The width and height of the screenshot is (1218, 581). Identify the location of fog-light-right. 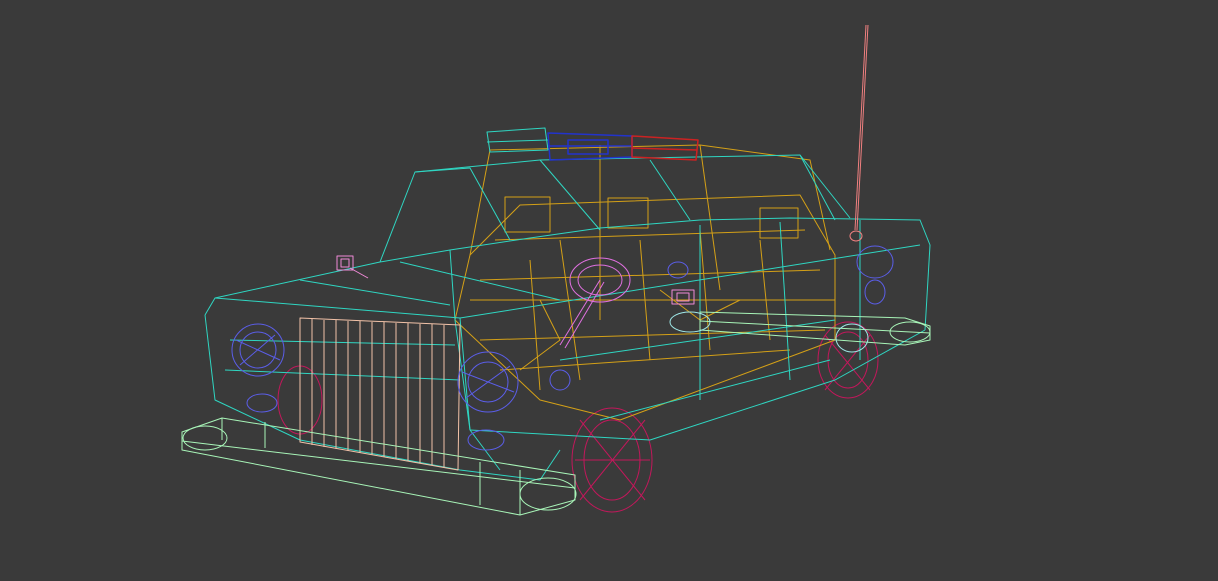
(486, 440).